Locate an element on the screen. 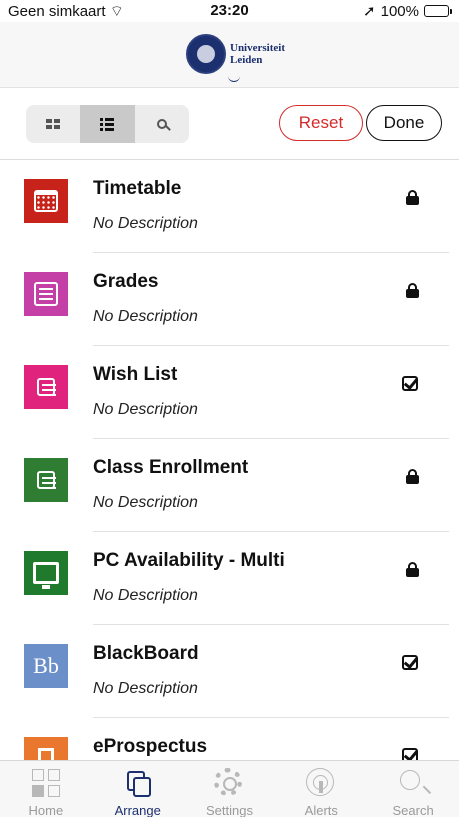 This screenshot has height=817, width=459. monitor-icon is located at coordinates (46, 573).